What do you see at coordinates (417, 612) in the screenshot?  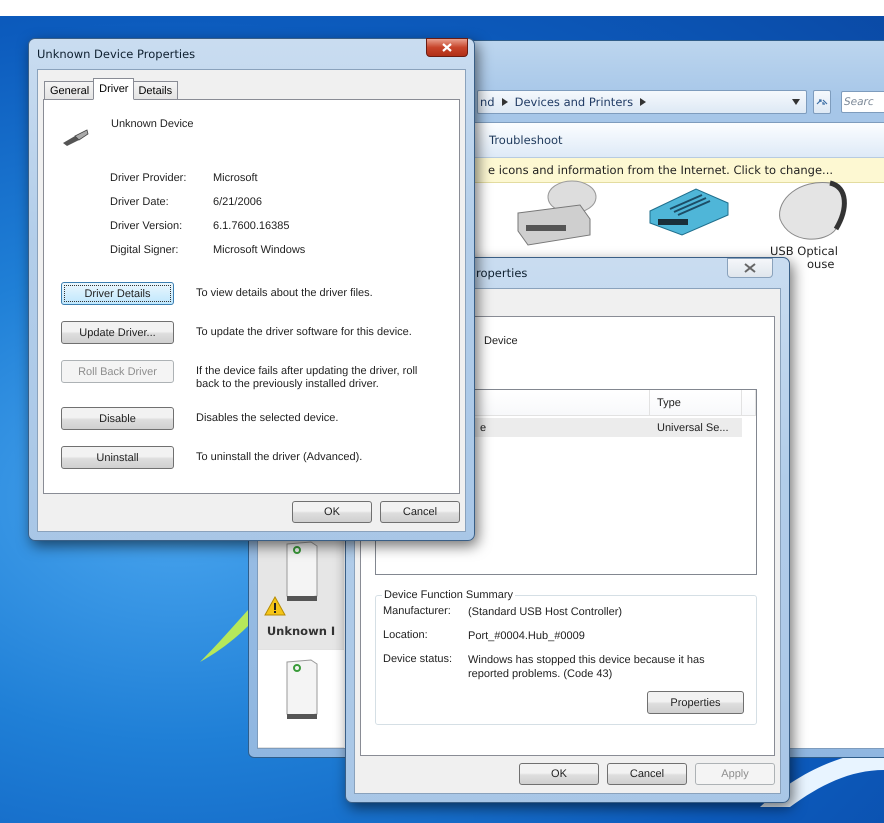 I see `field-label: Manufacturer:` at bounding box center [417, 612].